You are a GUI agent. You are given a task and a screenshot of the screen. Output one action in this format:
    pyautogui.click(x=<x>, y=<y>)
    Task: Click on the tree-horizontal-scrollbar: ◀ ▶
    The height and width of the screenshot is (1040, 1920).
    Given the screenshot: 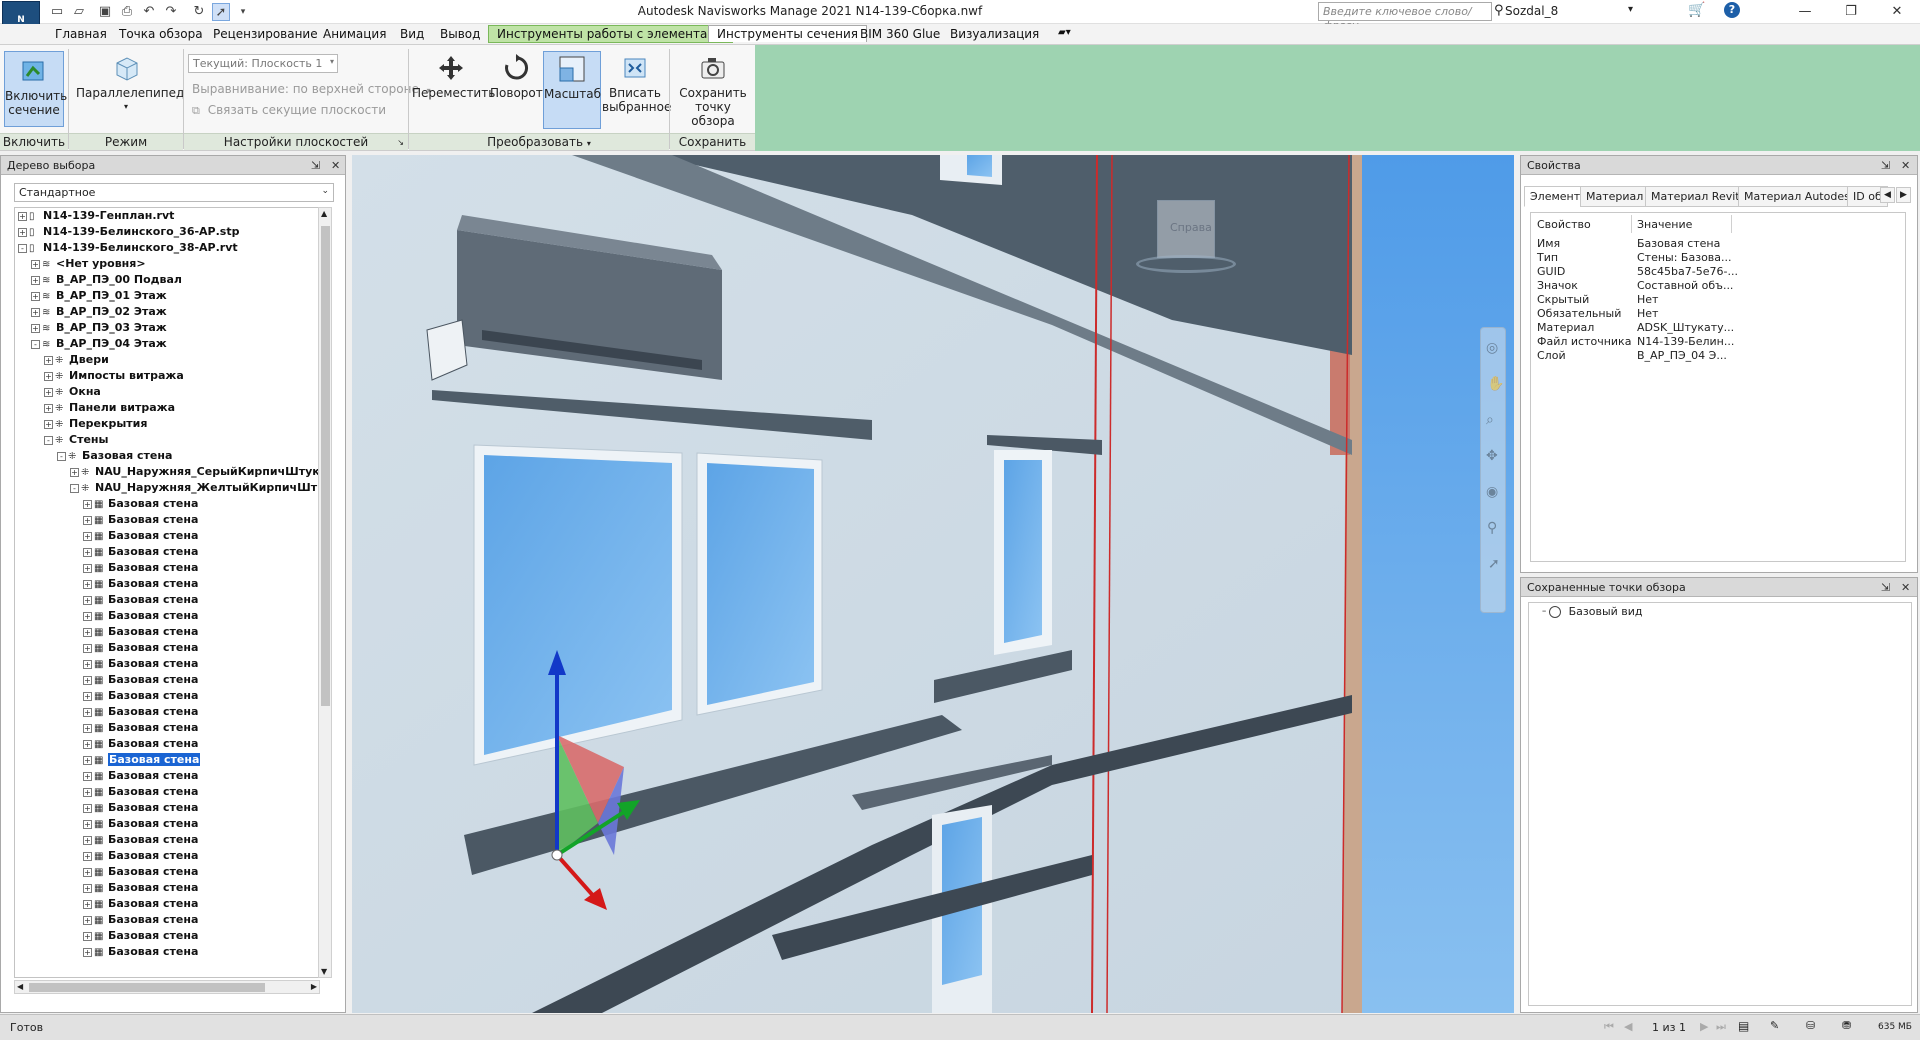 What is the action you would take?
    pyautogui.click(x=167, y=987)
    